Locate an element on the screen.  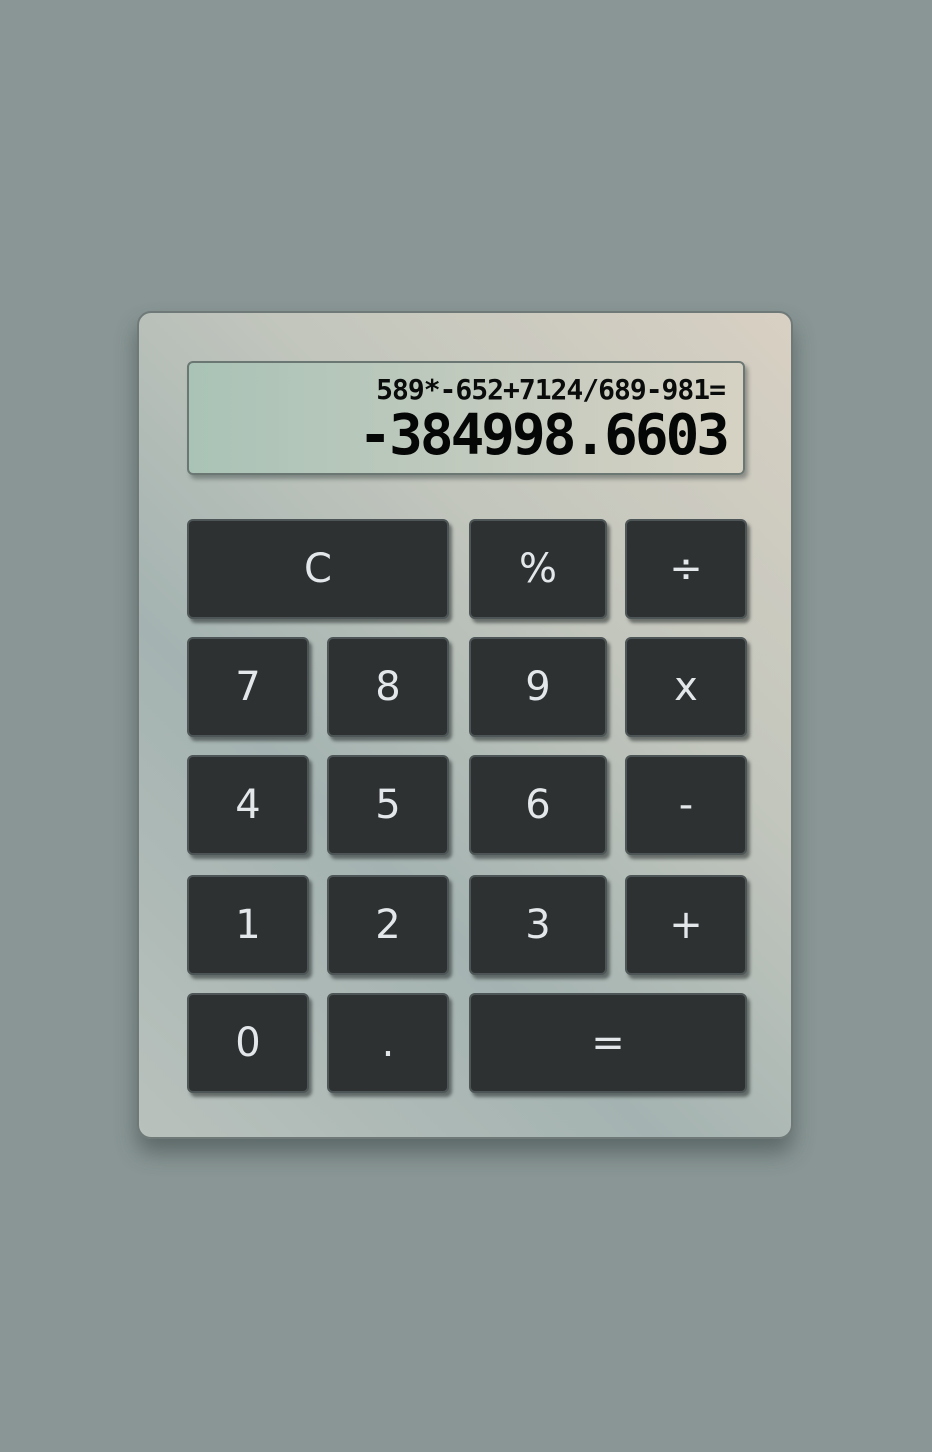
add-button: + is located at coordinates (686, 925).